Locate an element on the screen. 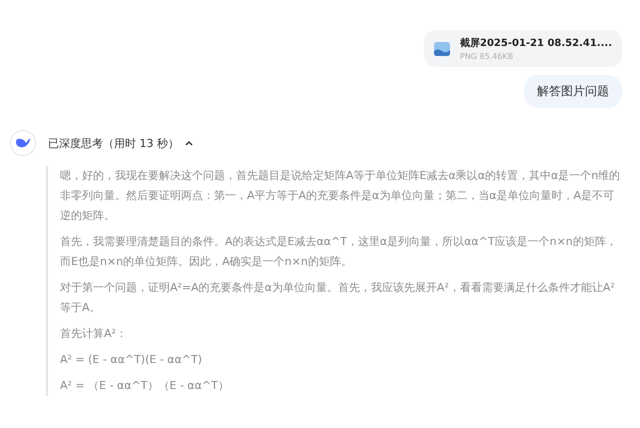  caret-icon is located at coordinates (189, 143).